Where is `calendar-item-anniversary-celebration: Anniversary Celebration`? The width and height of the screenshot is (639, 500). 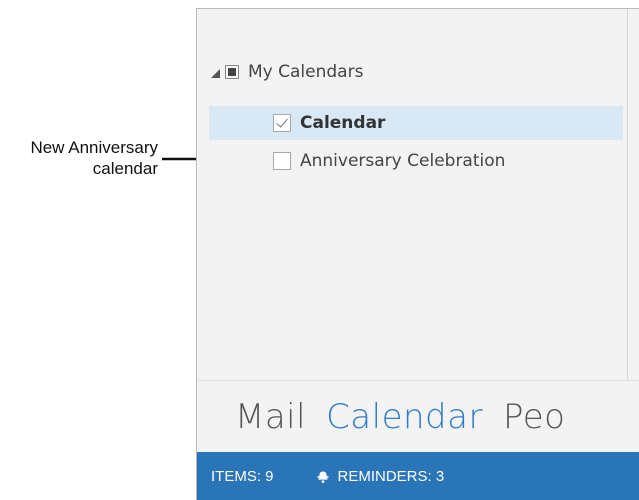 calendar-item-anniversary-celebration: Anniversary Celebration is located at coordinates (416, 161).